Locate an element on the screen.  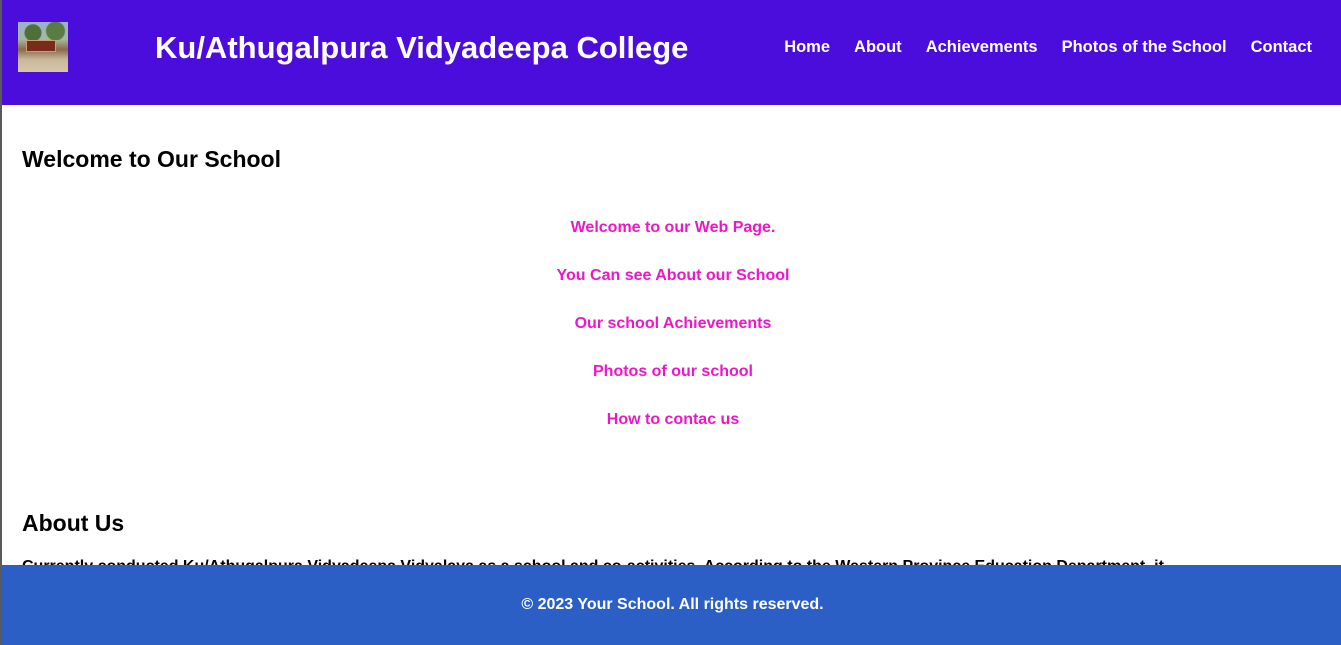
nav-about-link: About is located at coordinates (878, 47).